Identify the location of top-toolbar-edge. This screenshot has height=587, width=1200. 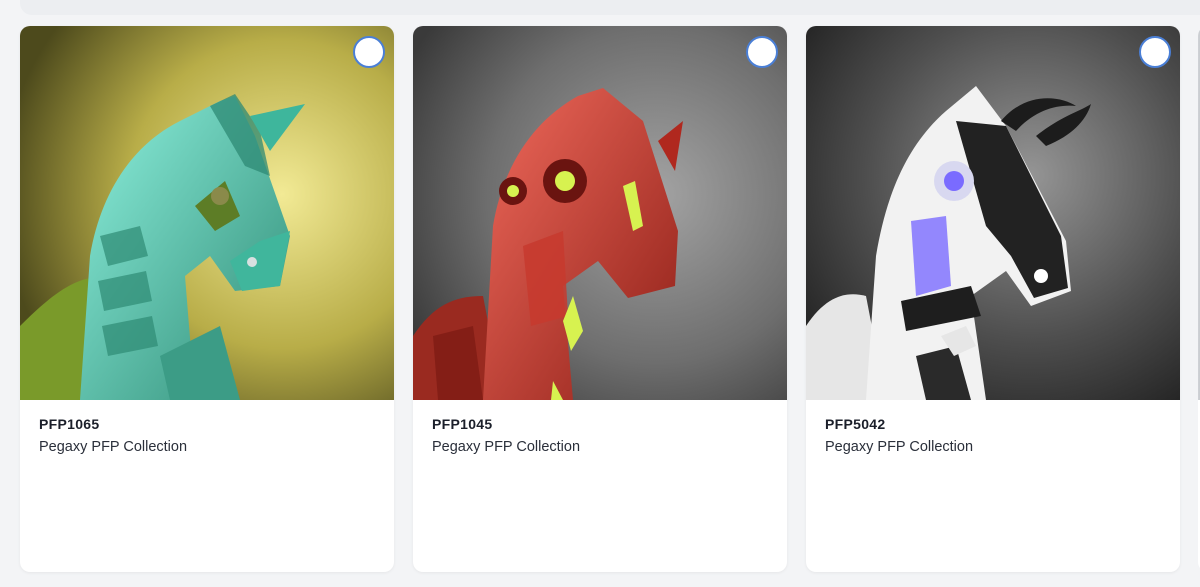
(610, 7).